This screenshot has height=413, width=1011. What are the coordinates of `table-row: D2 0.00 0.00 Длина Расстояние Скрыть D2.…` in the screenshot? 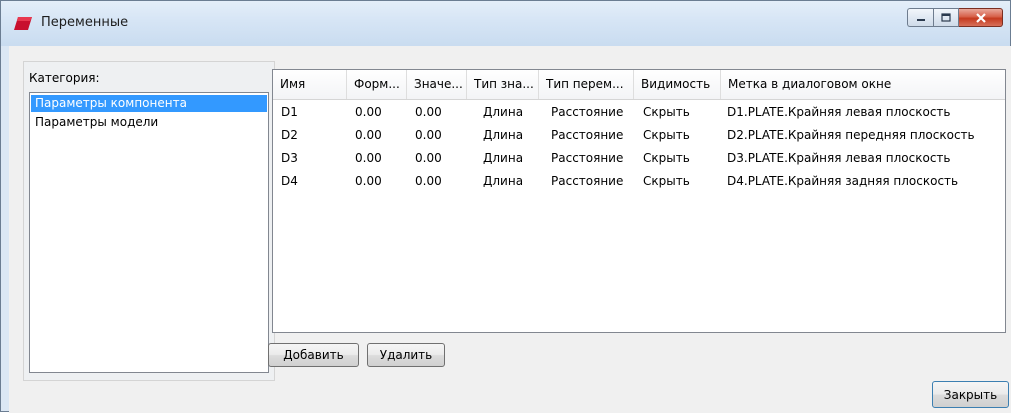 It's located at (639, 135).